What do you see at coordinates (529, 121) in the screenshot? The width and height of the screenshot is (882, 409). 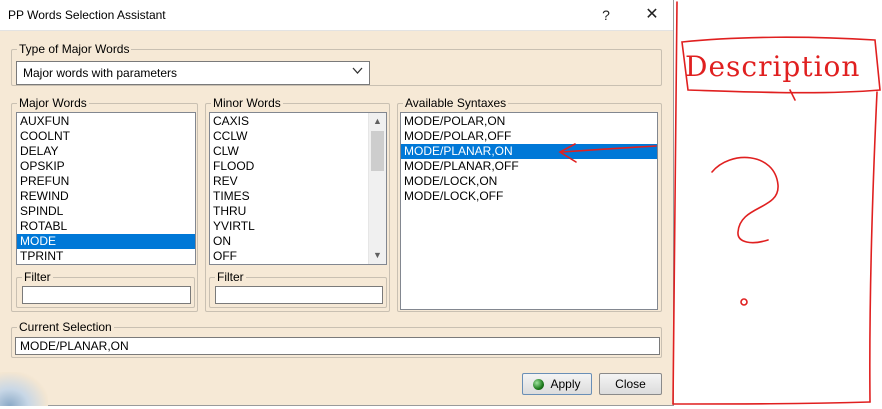 I see `syntax-item: MODE/POLAR,ON` at bounding box center [529, 121].